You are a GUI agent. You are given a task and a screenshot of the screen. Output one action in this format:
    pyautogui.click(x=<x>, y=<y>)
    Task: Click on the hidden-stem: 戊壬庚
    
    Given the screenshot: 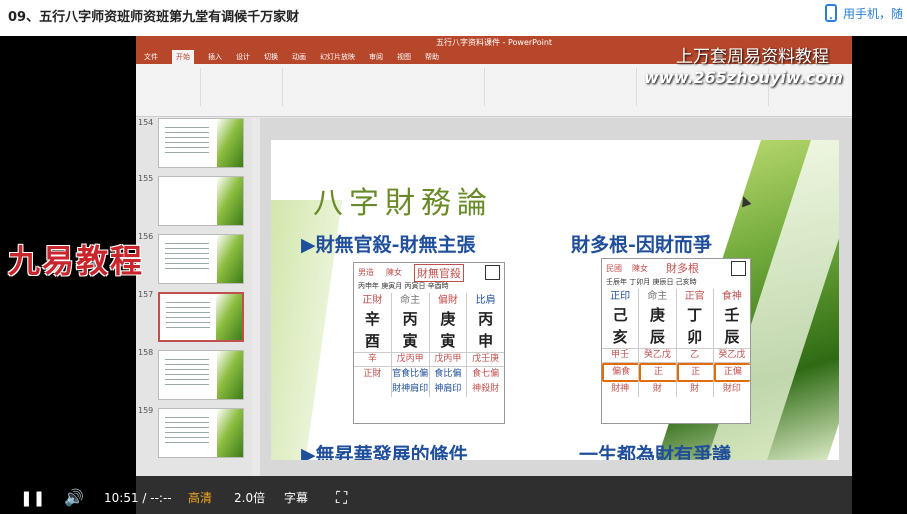 What is the action you would take?
    pyautogui.click(x=485, y=359)
    